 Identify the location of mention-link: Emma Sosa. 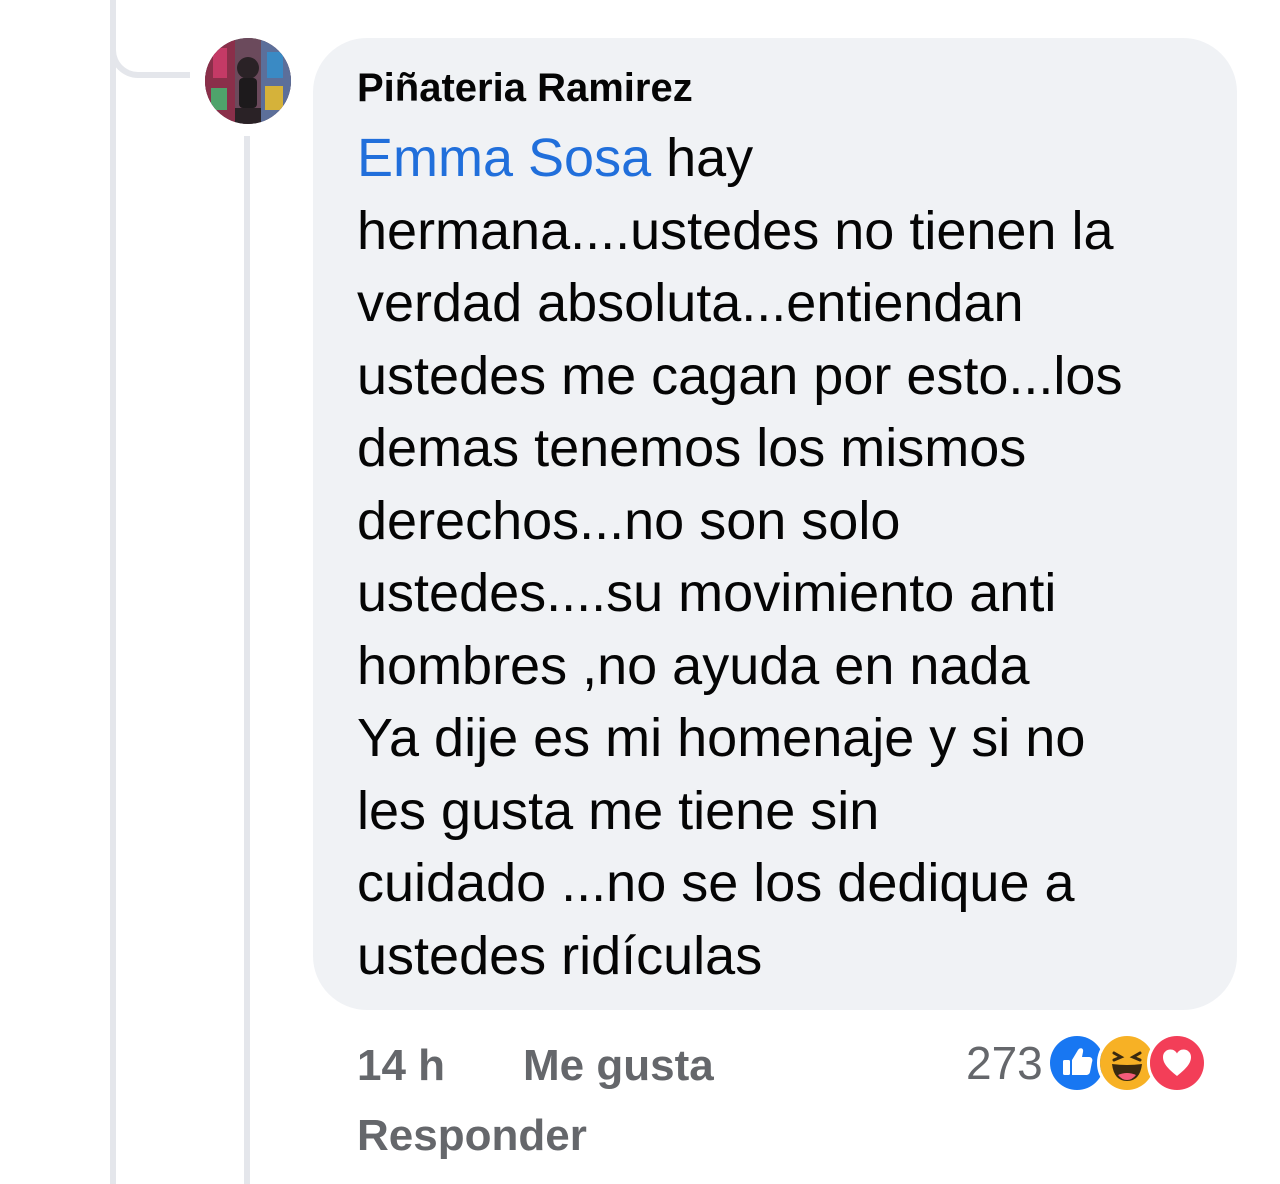
(504, 158).